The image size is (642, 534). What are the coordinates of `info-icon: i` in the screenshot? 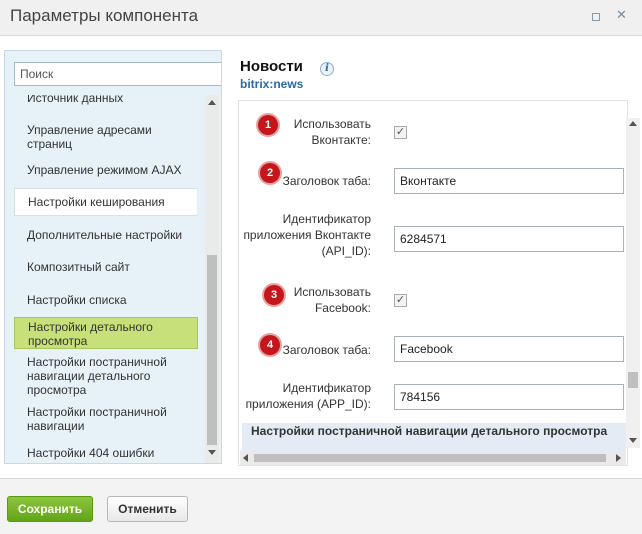 It's located at (327, 69).